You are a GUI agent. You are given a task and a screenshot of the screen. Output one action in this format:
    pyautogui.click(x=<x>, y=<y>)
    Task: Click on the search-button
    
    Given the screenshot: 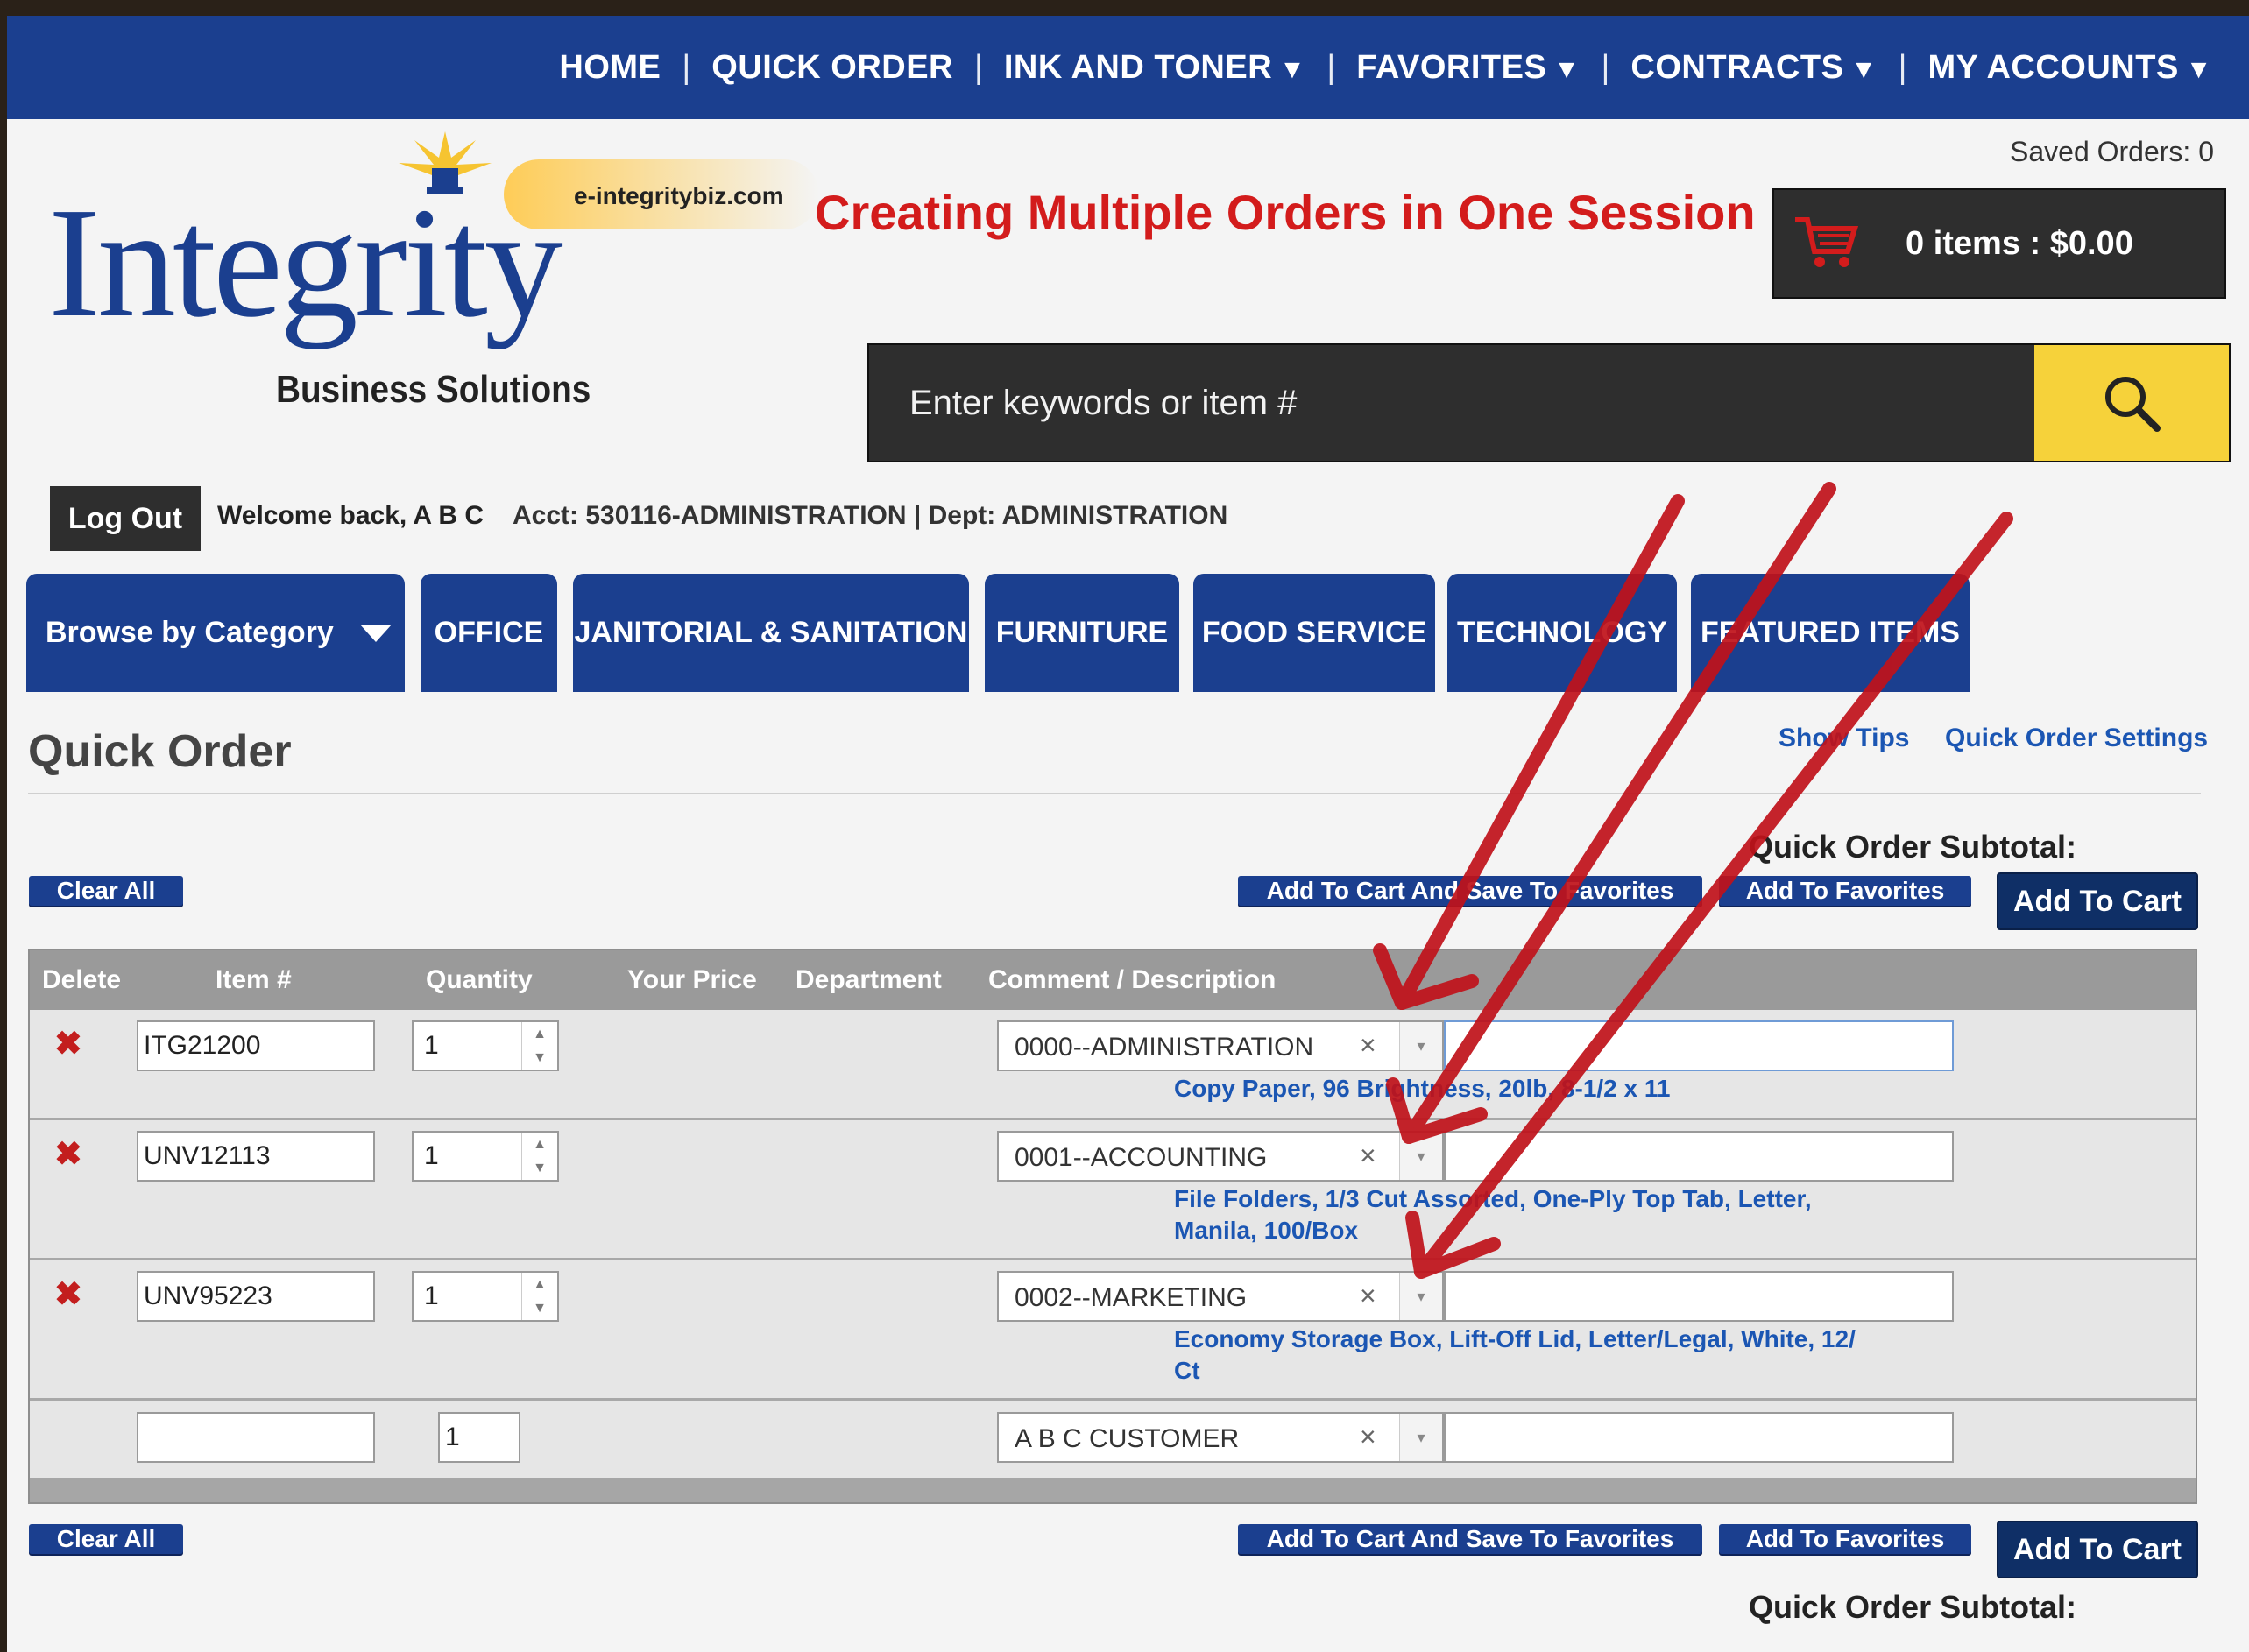 What is the action you would take?
    pyautogui.click(x=2131, y=403)
    